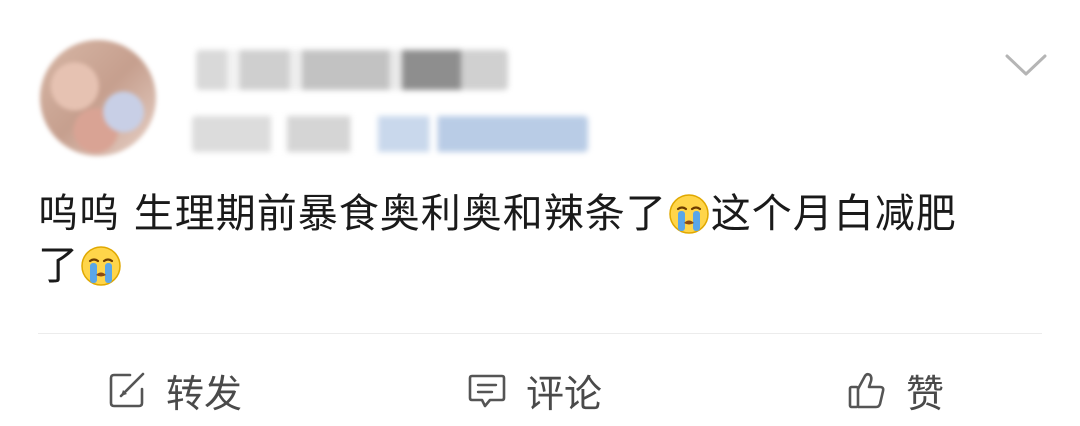 This screenshot has height=426, width=1080. I want to click on username-blurred, so click(352, 70).